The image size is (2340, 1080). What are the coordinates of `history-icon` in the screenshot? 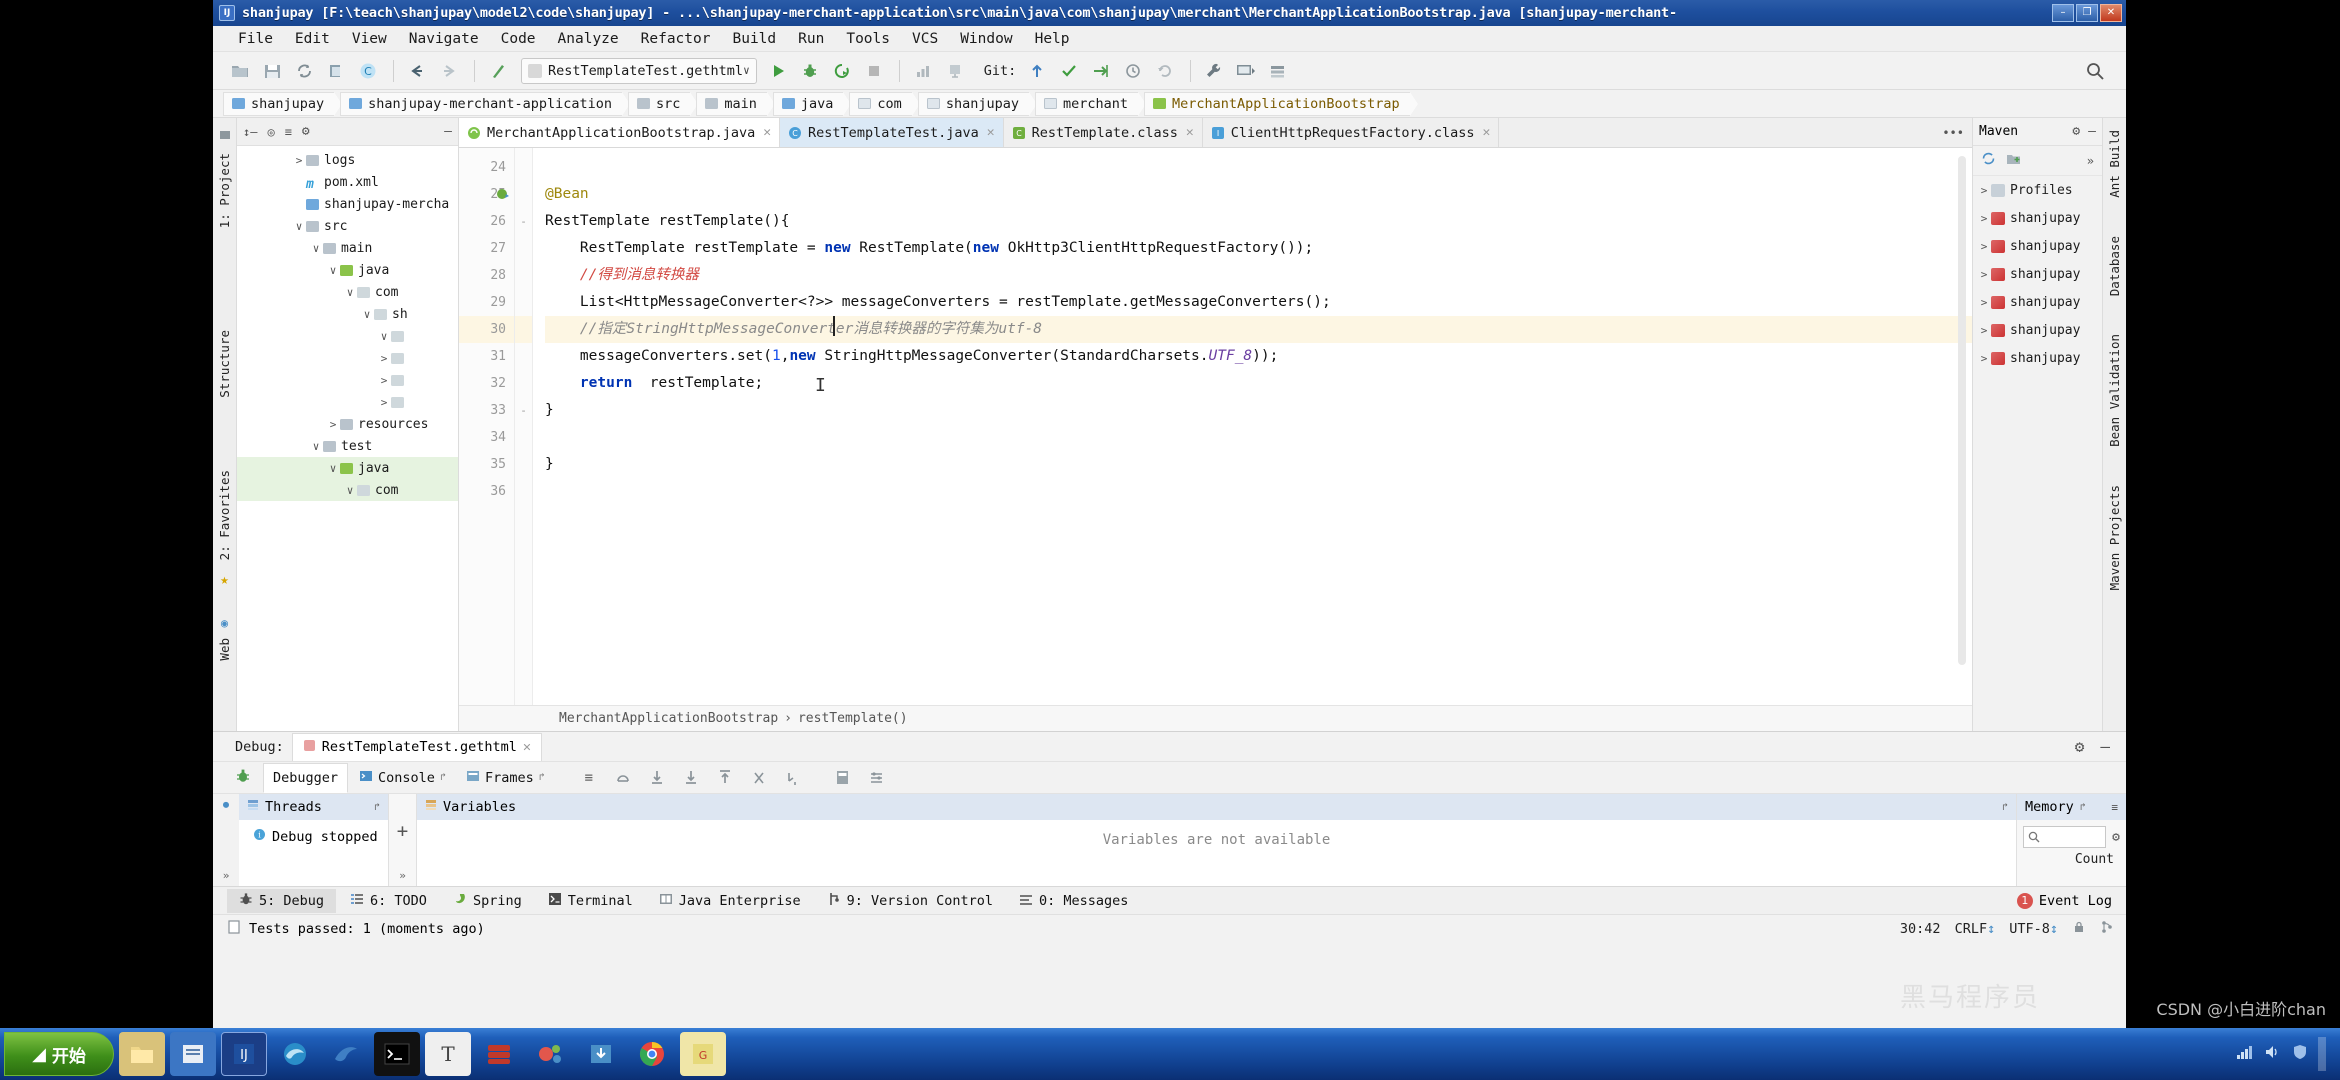 It's located at (1133, 71).